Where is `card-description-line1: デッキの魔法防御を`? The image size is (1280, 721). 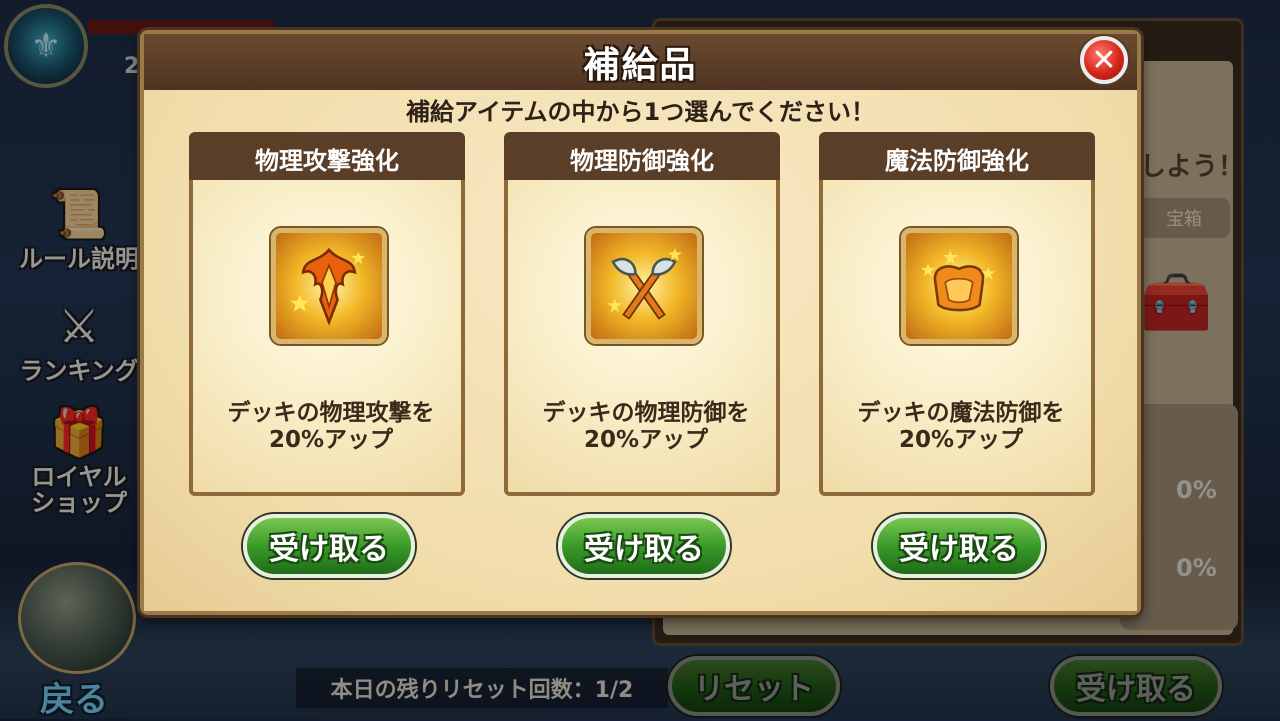
card-description-line1: デッキの魔法防御を is located at coordinates (961, 413).